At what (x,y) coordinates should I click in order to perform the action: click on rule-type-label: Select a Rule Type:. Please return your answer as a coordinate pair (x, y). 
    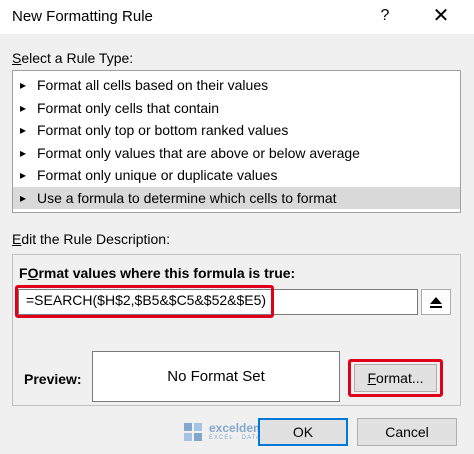
    Looking at the image, I should click on (73, 58).